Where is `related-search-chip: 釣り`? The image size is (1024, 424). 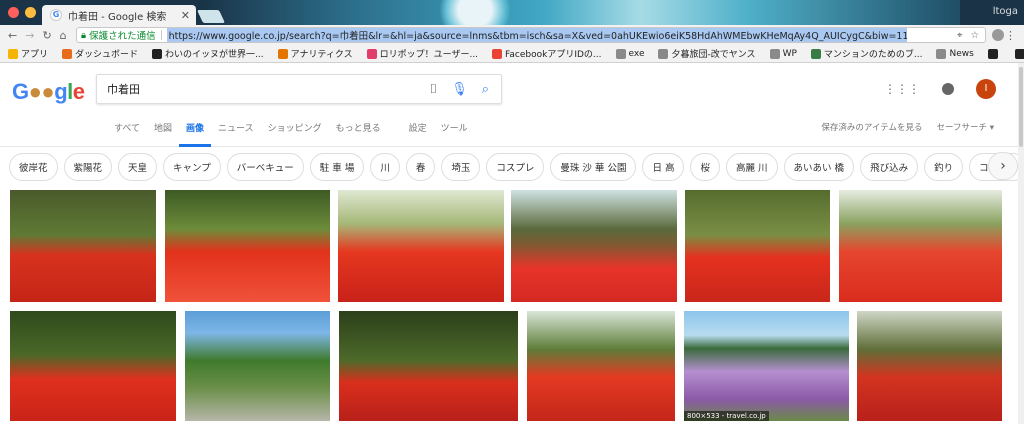
related-search-chip: 釣り is located at coordinates (944, 167).